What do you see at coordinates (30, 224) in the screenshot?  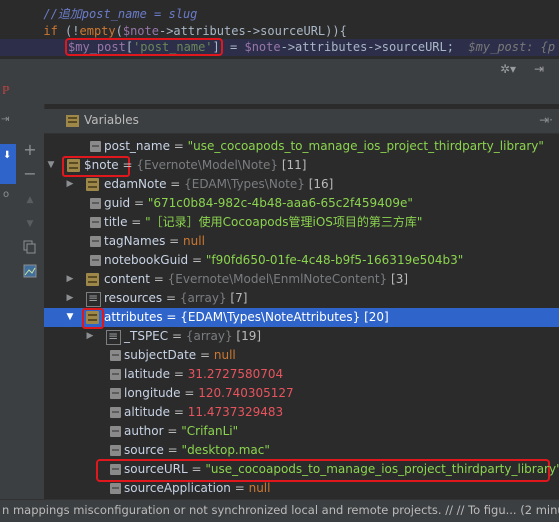 I see `move-down-icon: ▼` at bounding box center [30, 224].